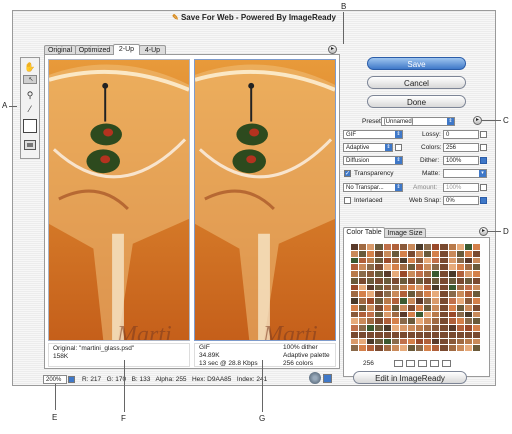 Image resolution: width=512 pixels, height=434 pixels. What do you see at coordinates (30, 126) in the screenshot?
I see `eyedropper-color-icon` at bounding box center [30, 126].